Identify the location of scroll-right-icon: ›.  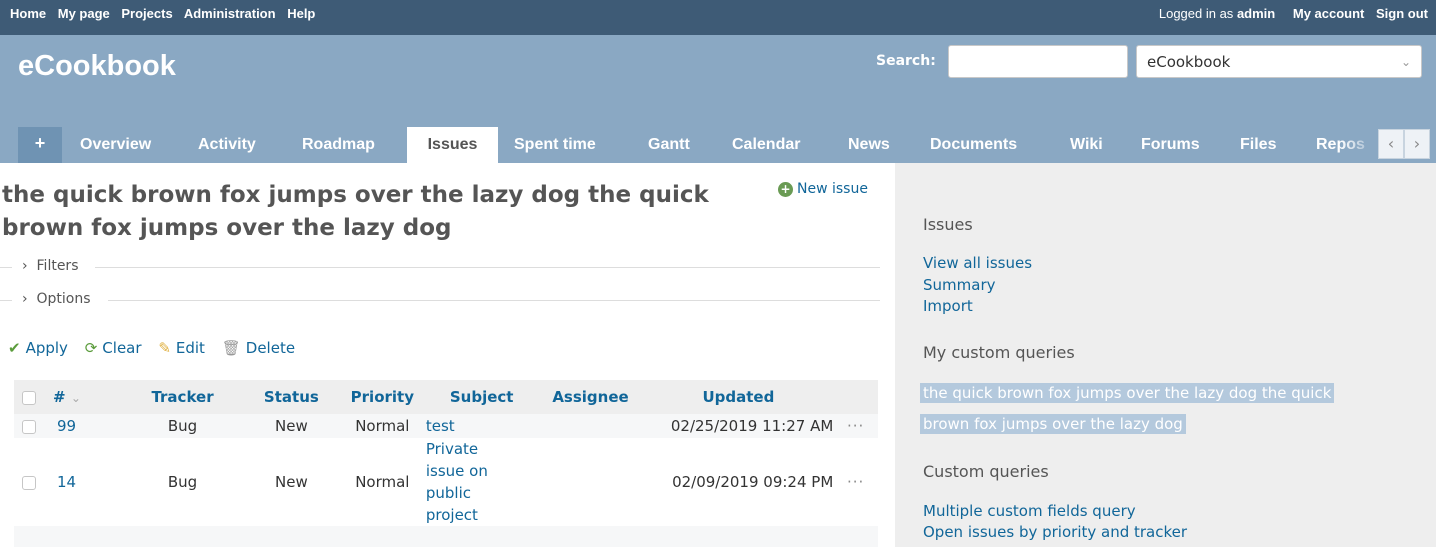
(1417, 144).